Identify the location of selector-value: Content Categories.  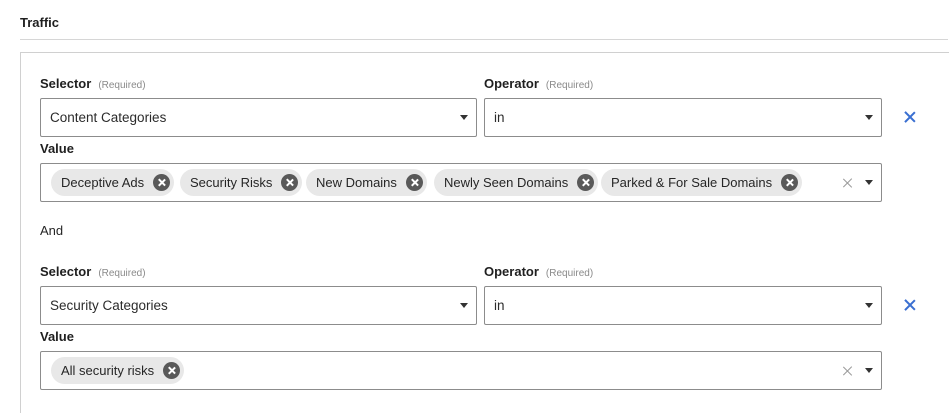
(108, 117).